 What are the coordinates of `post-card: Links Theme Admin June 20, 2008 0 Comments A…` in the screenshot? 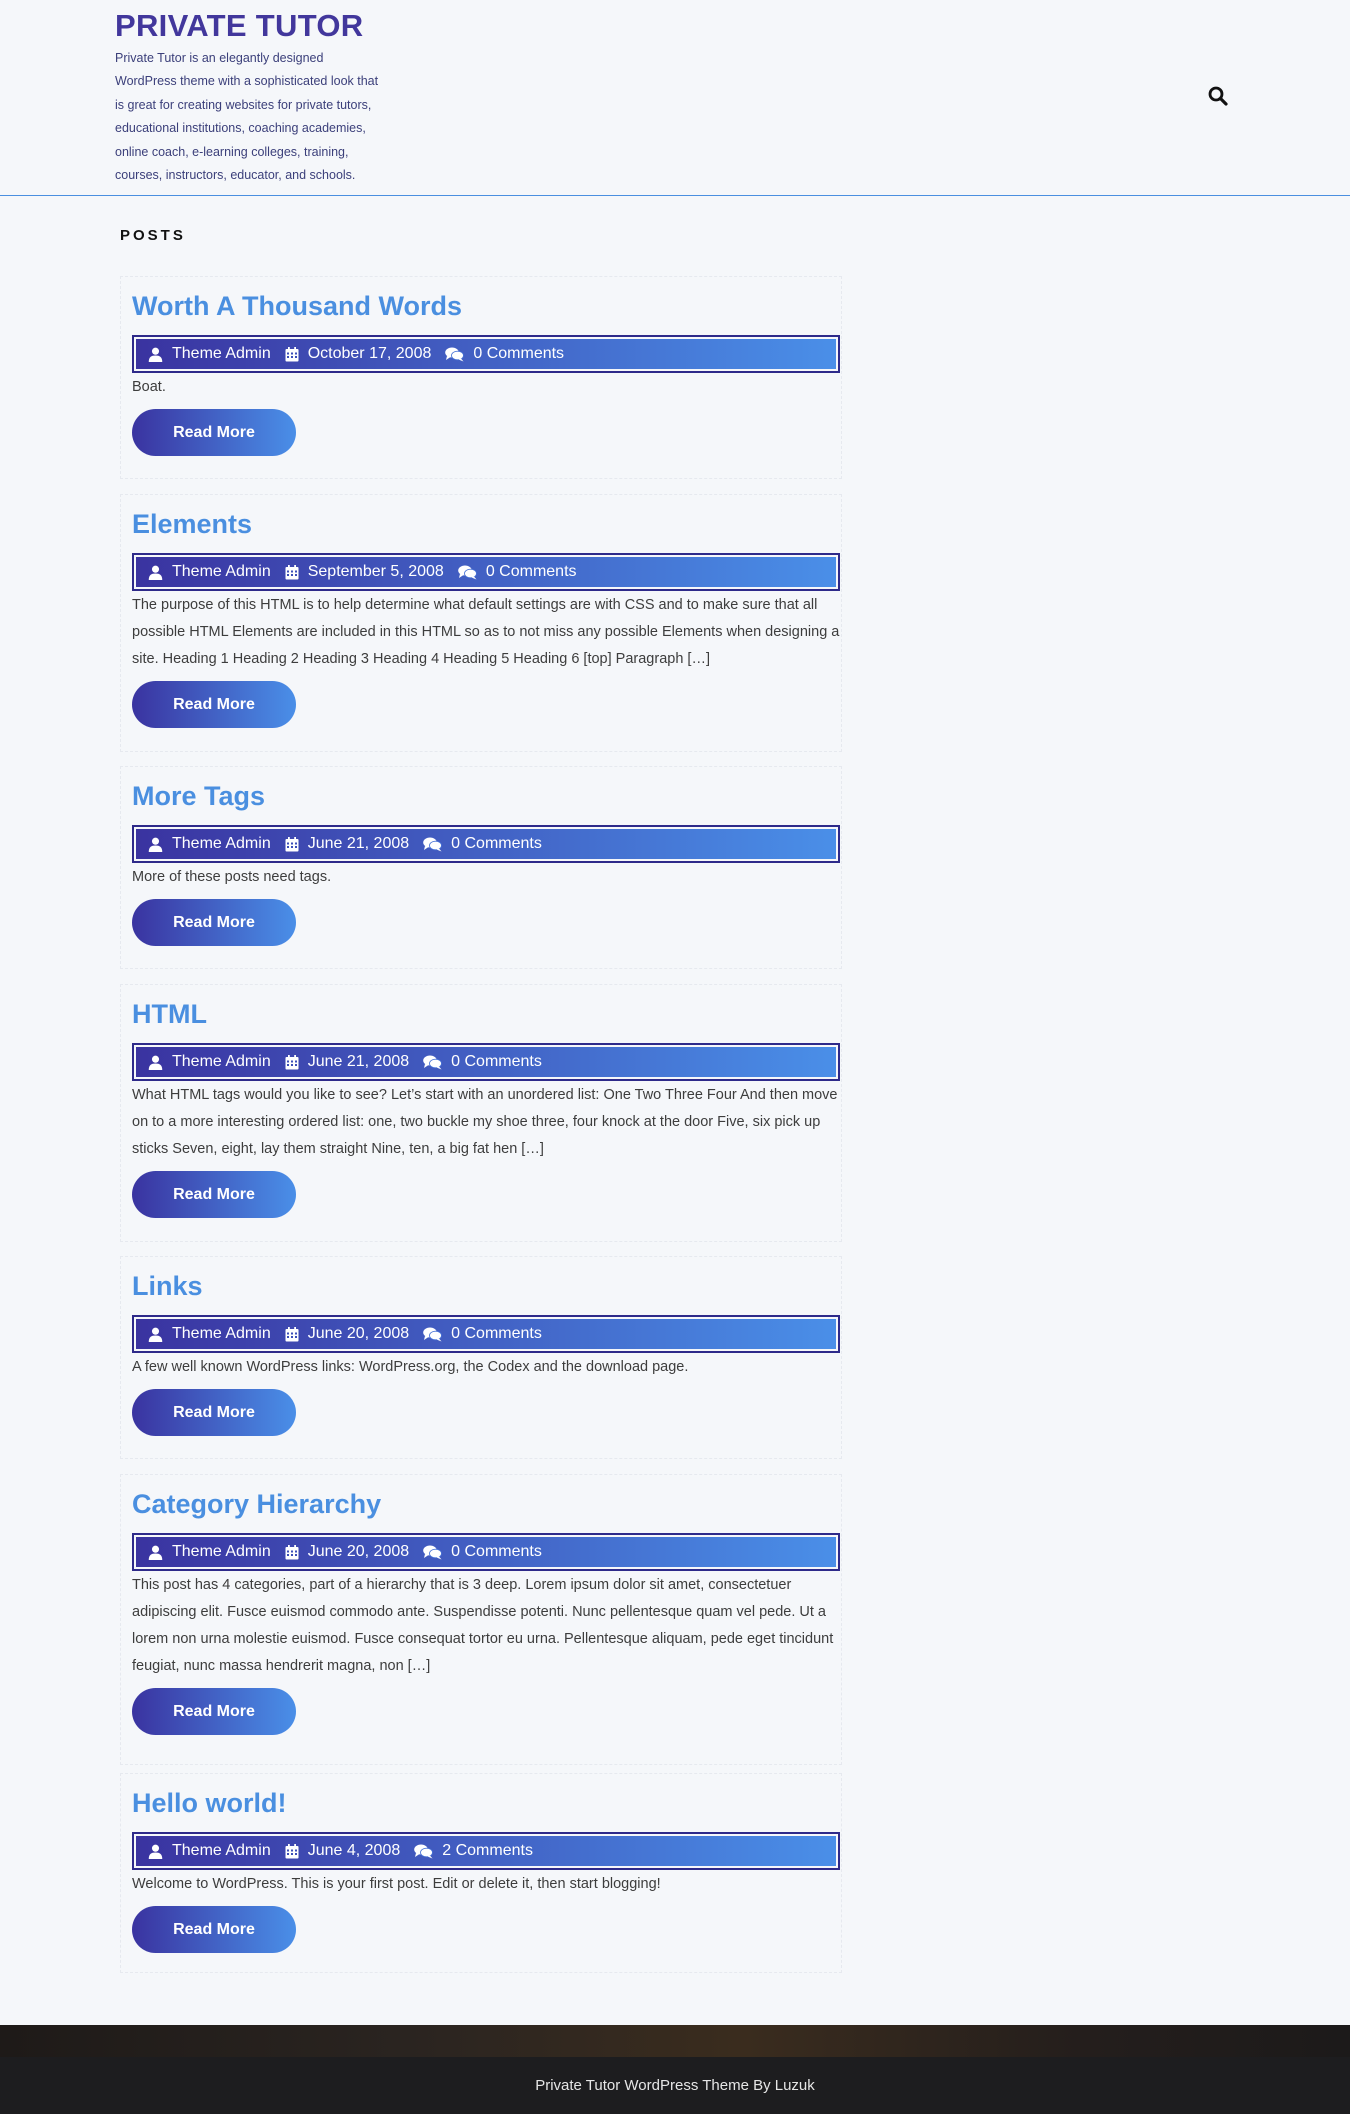 It's located at (481, 1357).